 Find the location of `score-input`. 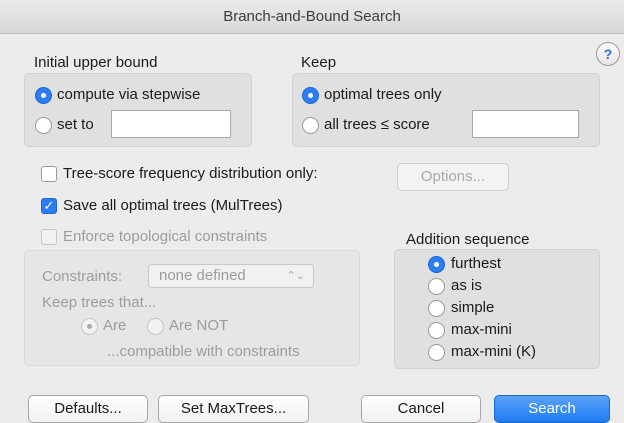

score-input is located at coordinates (525, 124).